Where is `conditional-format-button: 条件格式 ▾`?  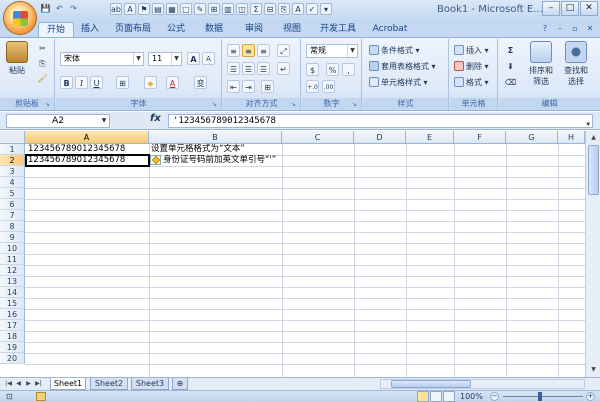 conditional-format-button: 条件格式 ▾ is located at coordinates (394, 50).